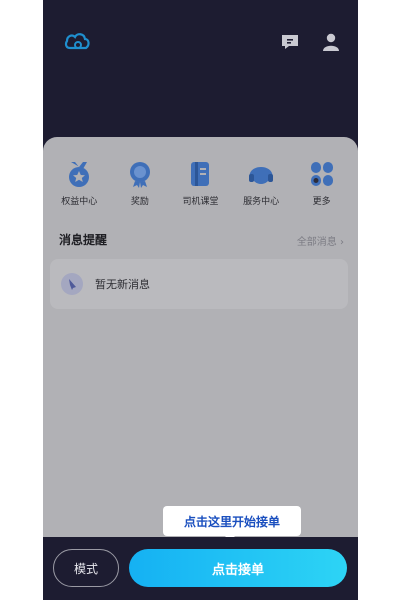 The height and width of the screenshot is (600, 400). What do you see at coordinates (201, 241) in the screenshot?
I see `notice-header: 消息提醒 全部消息 ›` at bounding box center [201, 241].